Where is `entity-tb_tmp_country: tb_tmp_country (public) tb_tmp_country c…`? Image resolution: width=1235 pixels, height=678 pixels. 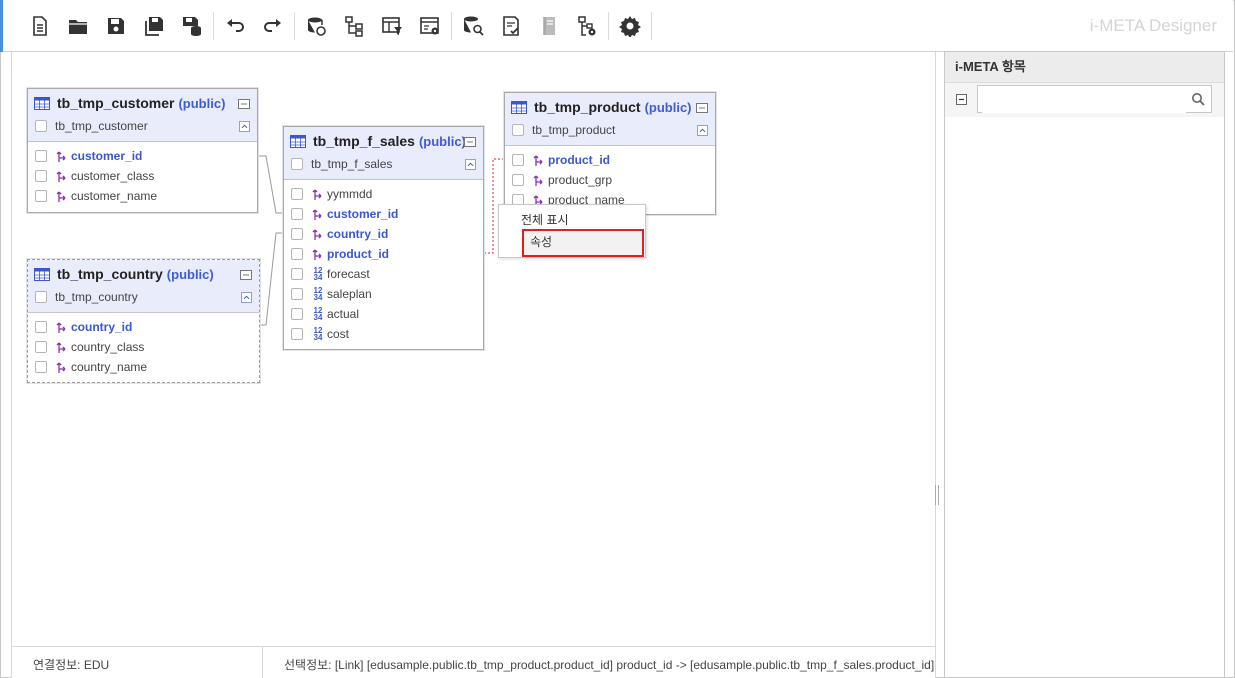
entity-tb_tmp_country: tb_tmp_country (public) tb_tmp_country c… is located at coordinates (143, 321).